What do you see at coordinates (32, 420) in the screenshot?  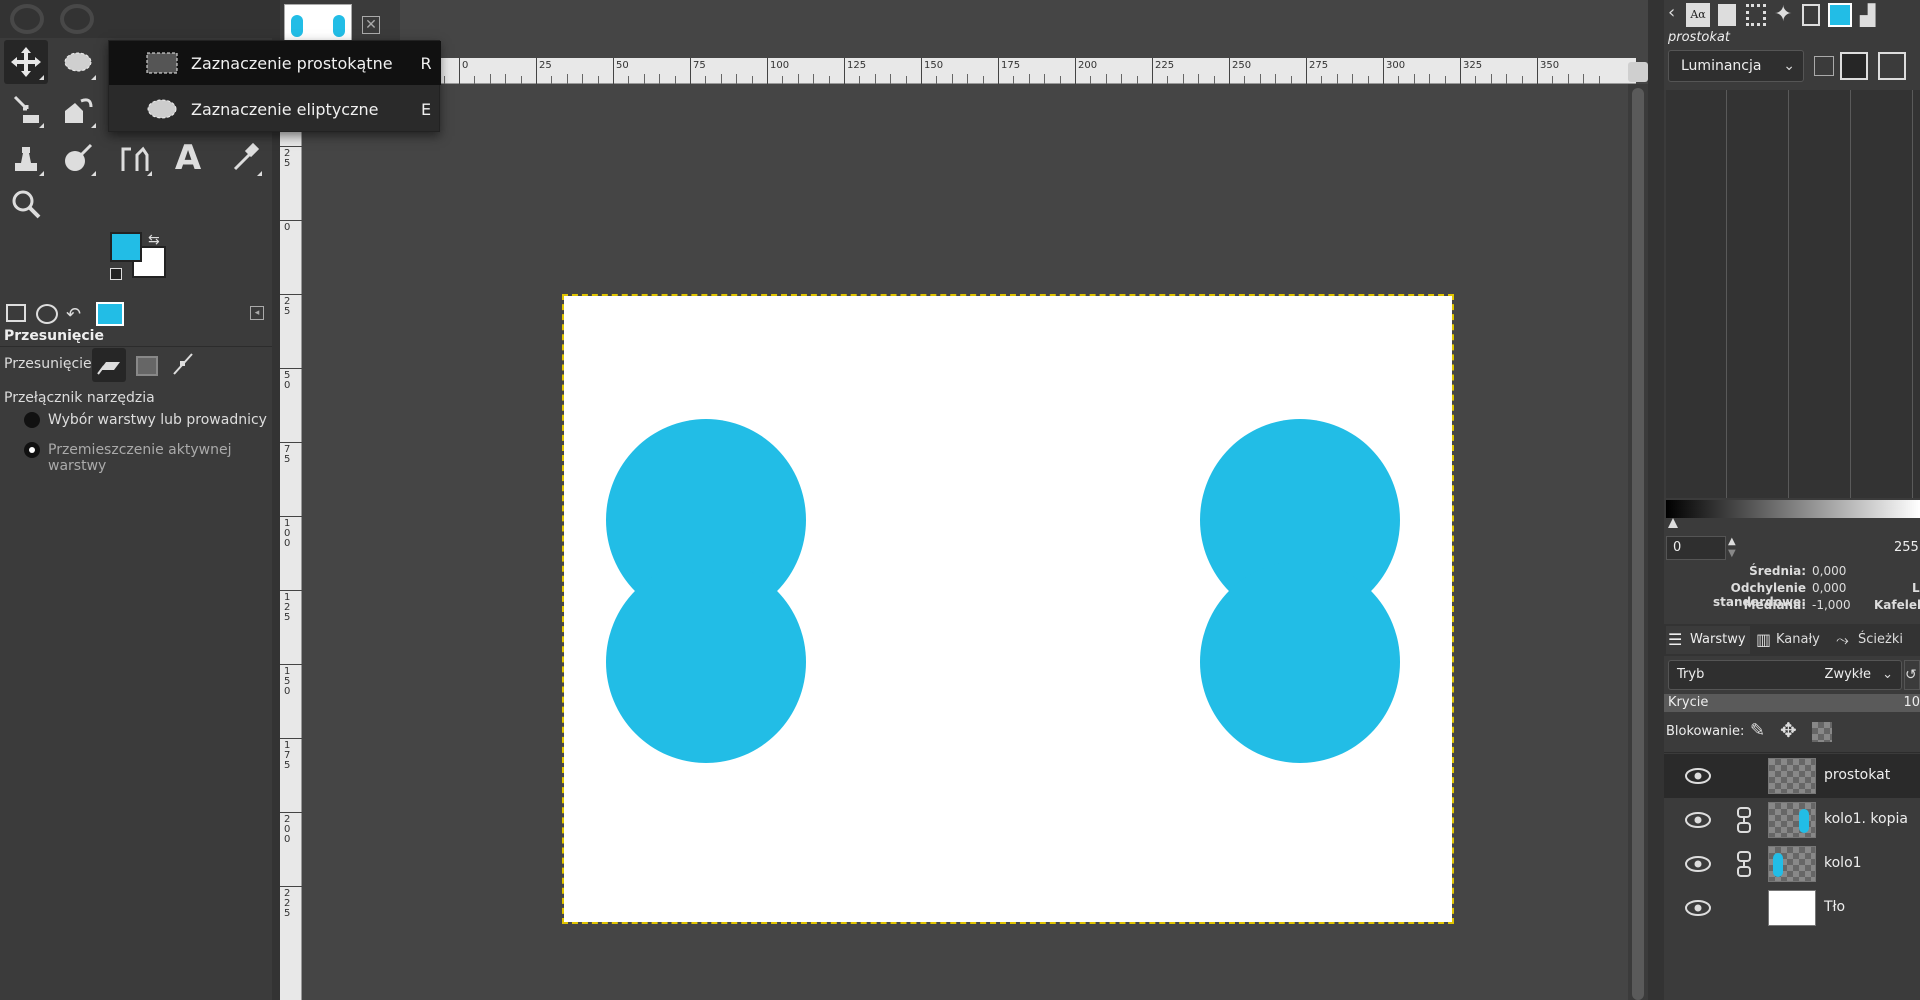 I see `radio-pick-layer` at bounding box center [32, 420].